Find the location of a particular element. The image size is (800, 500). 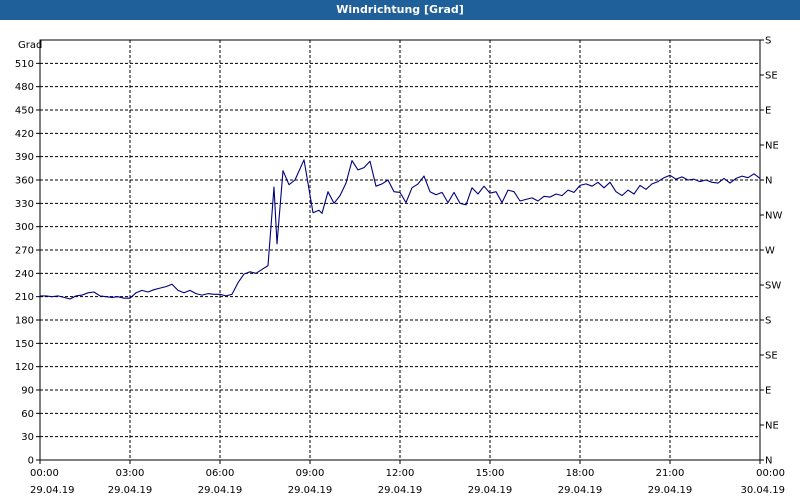

y-axis-label: Grad is located at coordinates (30, 45).